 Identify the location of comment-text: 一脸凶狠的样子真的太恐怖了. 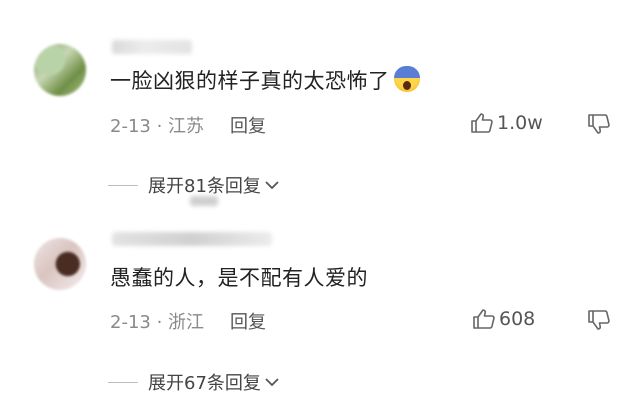
(265, 80).